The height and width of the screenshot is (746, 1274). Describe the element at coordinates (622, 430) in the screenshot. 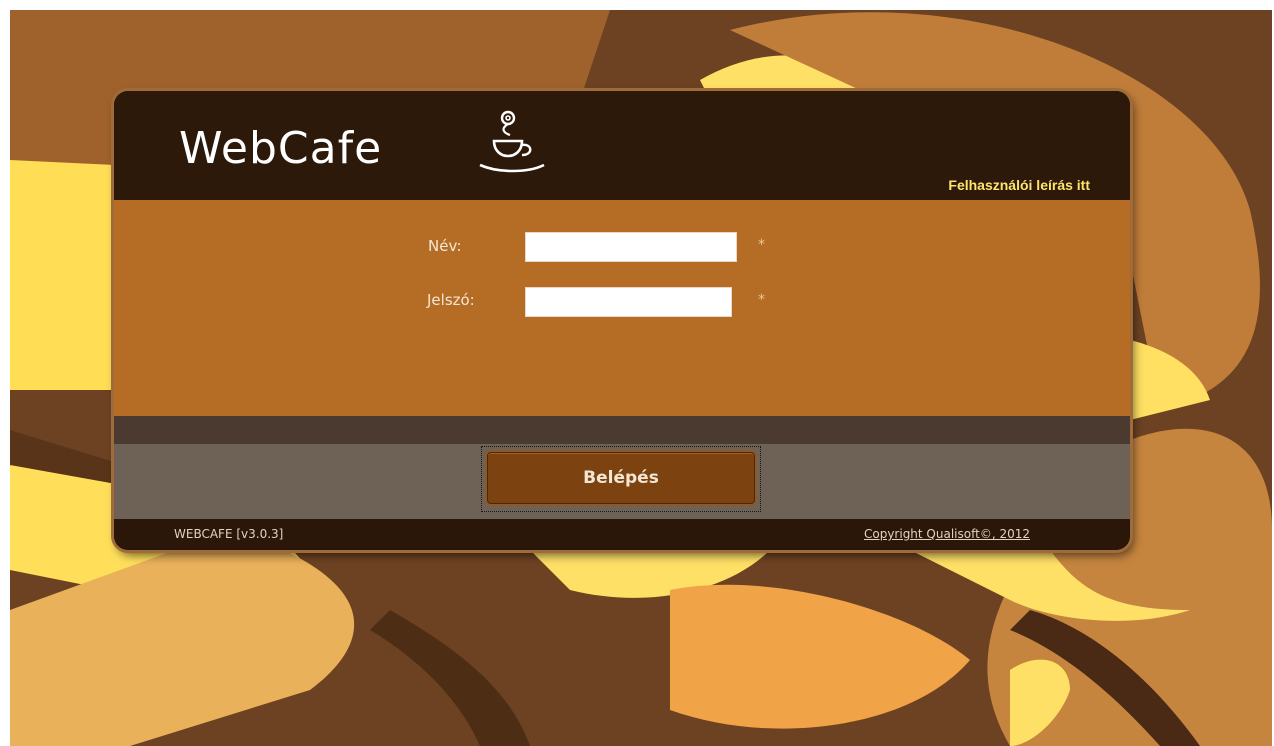

I see `divider-band` at that location.